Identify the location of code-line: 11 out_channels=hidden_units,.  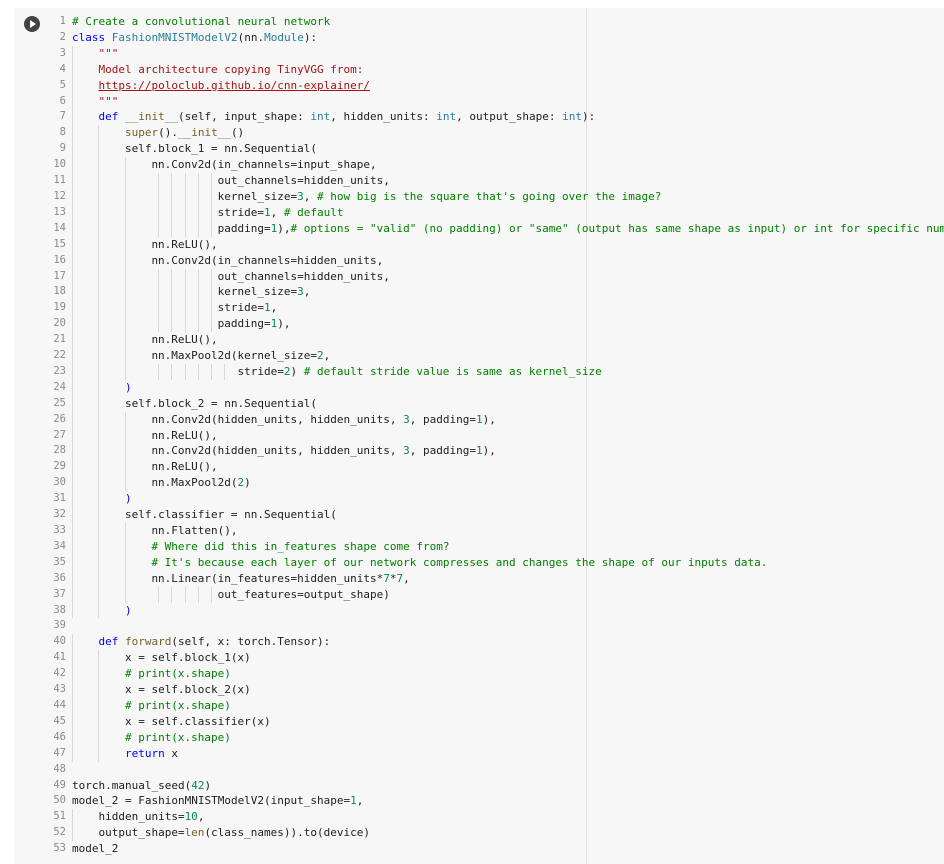
(479, 181).